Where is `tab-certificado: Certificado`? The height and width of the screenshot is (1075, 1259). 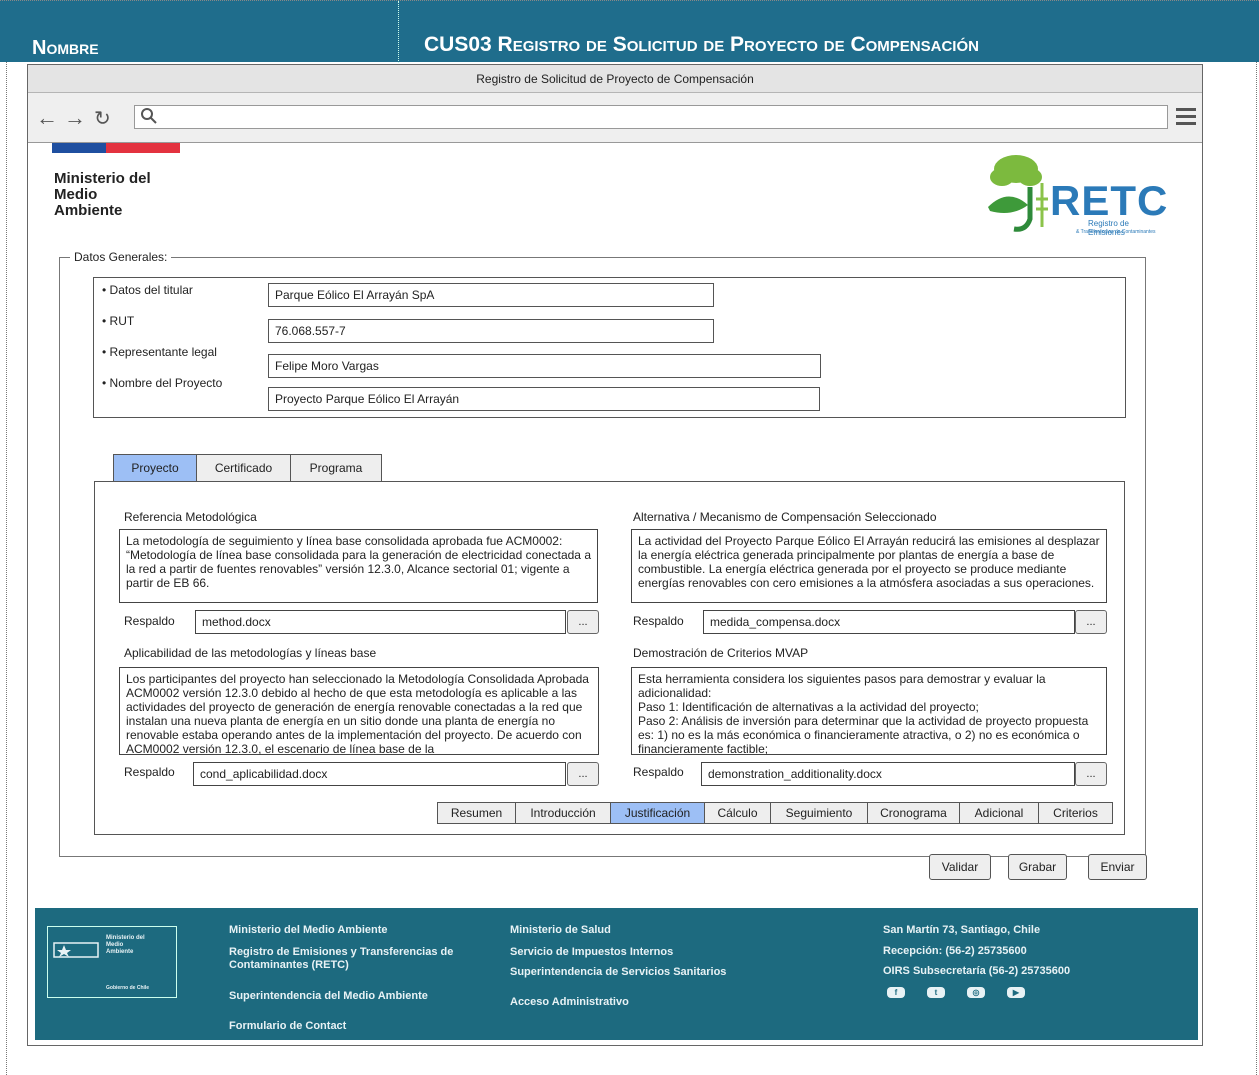 tab-certificado: Certificado is located at coordinates (243, 468).